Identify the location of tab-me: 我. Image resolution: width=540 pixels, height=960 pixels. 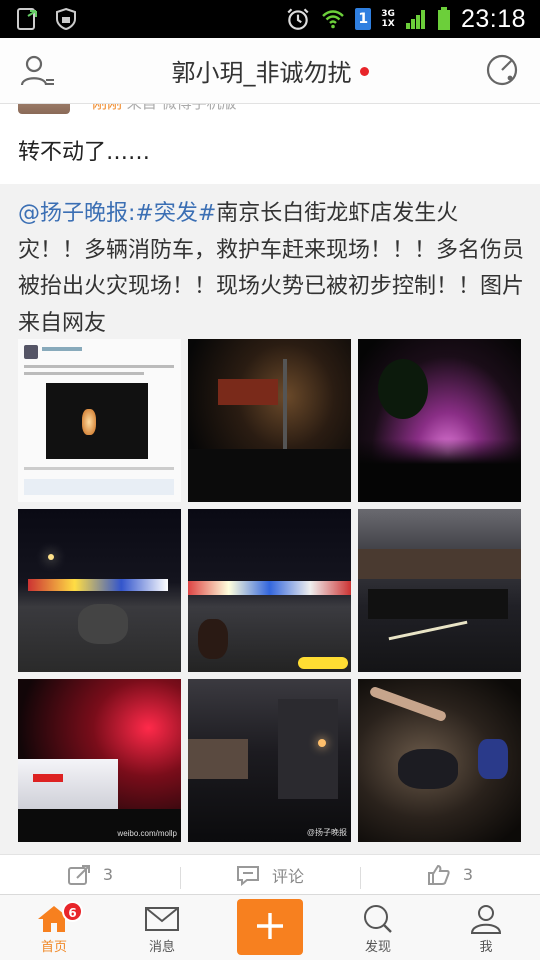
(486, 927).